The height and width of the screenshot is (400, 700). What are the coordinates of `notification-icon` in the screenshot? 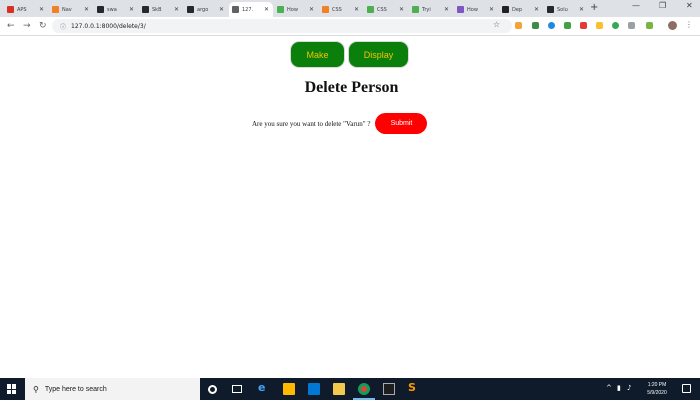 It's located at (686, 388).